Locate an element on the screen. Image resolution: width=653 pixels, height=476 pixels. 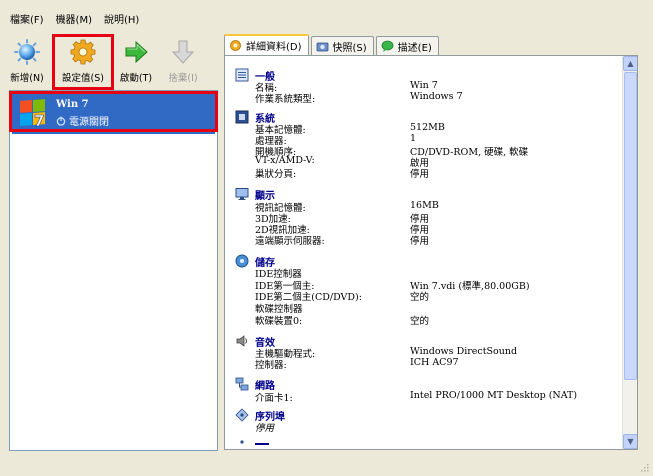
discard-button: 捨棄(I) is located at coordinates (183, 63).